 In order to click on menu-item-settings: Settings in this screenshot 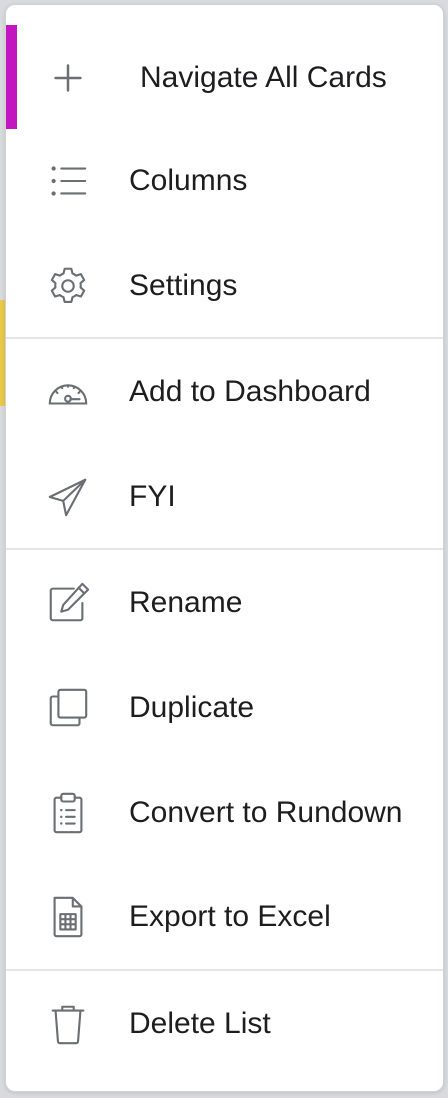, I will do `click(224, 285)`.